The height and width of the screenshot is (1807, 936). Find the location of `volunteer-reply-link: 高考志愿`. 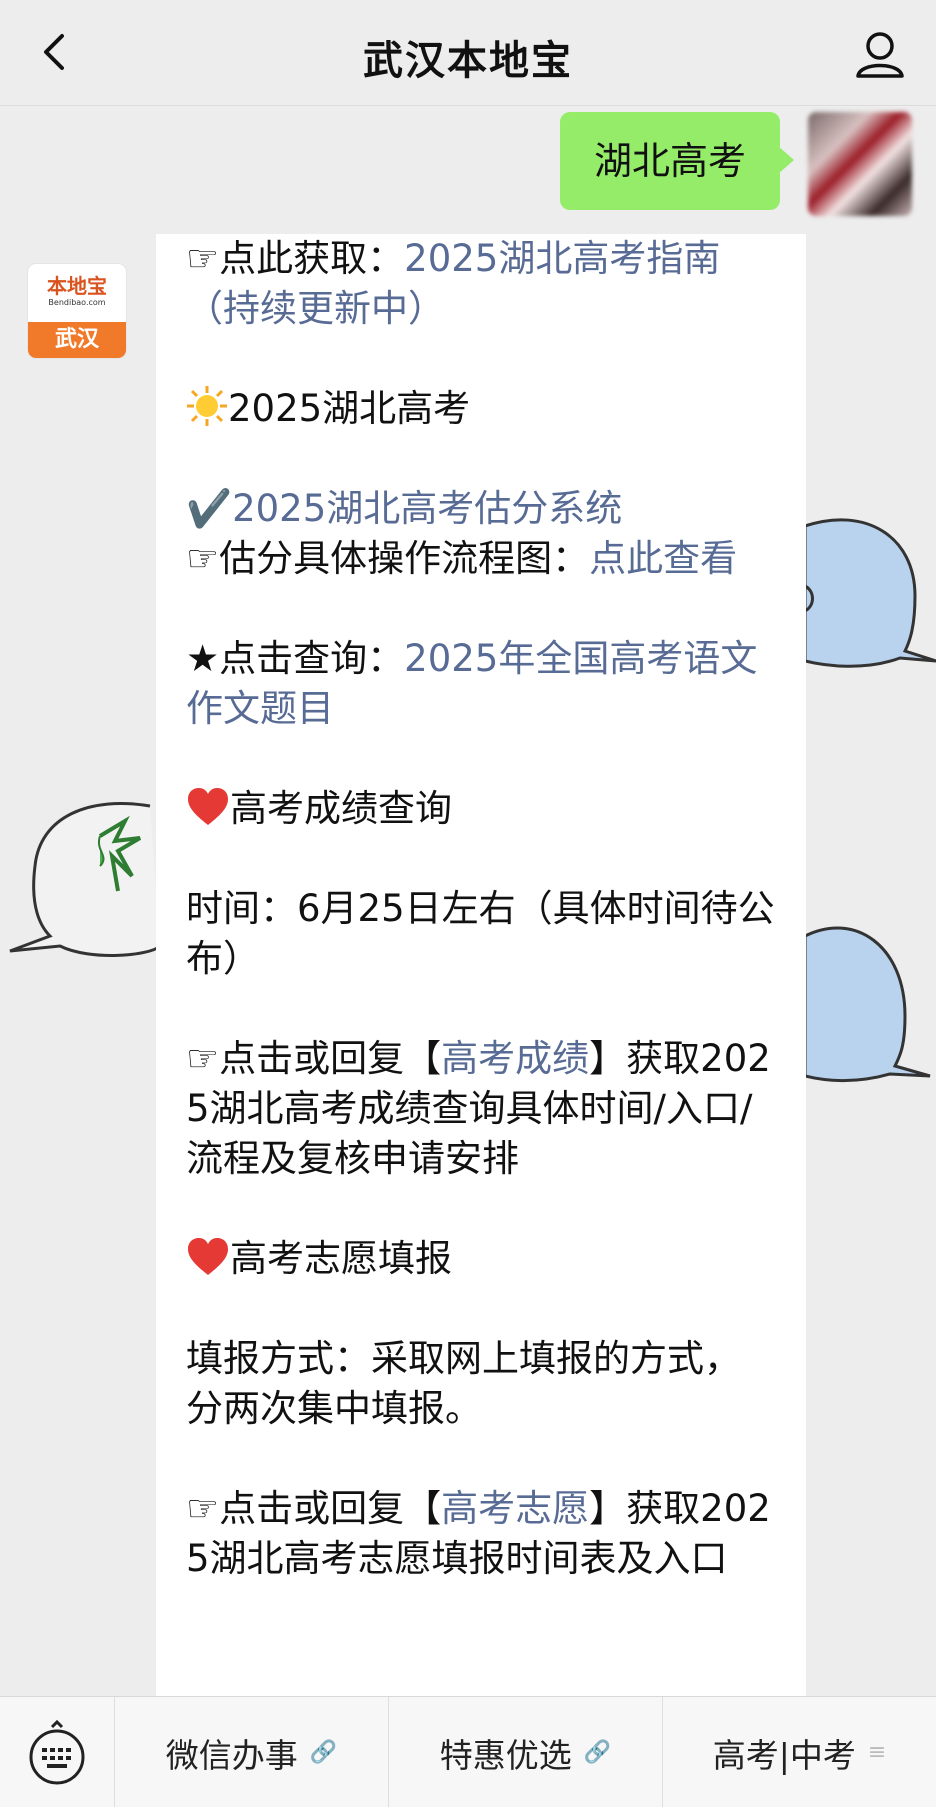

volunteer-reply-link: 高考志愿 is located at coordinates (515, 1508).